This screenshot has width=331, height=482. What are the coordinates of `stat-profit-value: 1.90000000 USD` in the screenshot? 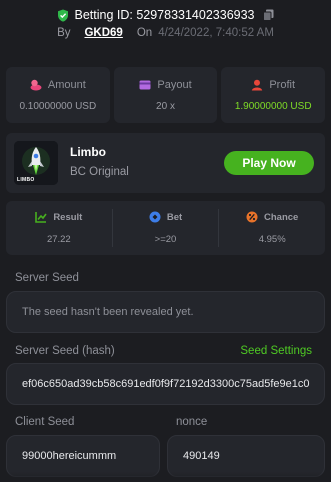 It's located at (273, 106).